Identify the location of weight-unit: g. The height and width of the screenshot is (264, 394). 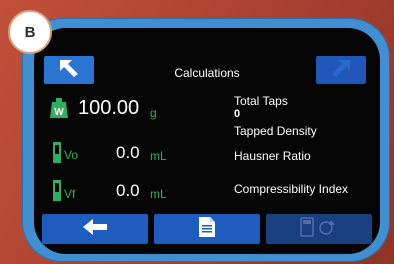
(153, 113).